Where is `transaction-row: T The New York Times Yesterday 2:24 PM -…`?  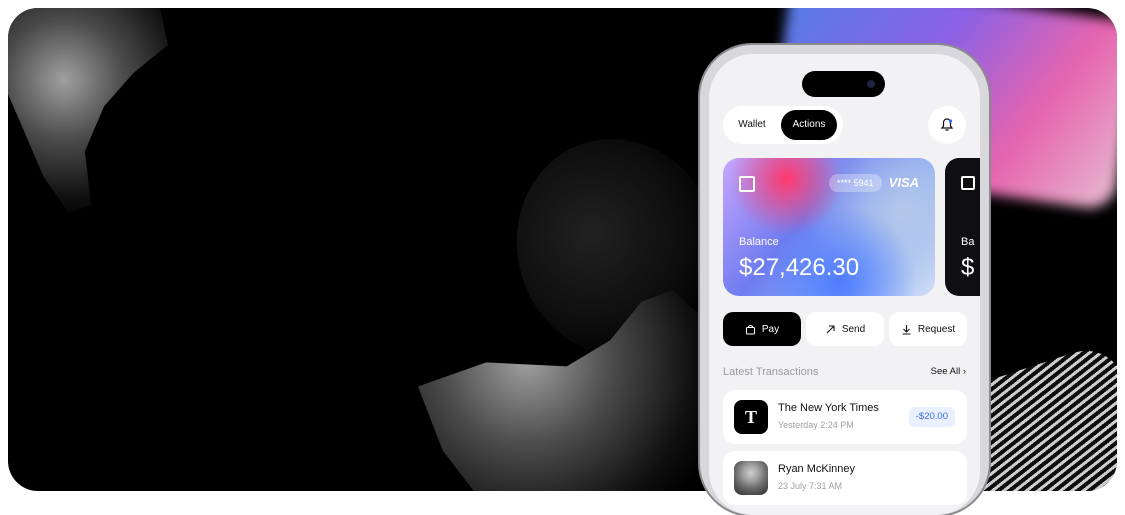
transaction-row: T The New York Times Yesterday 2:24 PM -… is located at coordinates (845, 417).